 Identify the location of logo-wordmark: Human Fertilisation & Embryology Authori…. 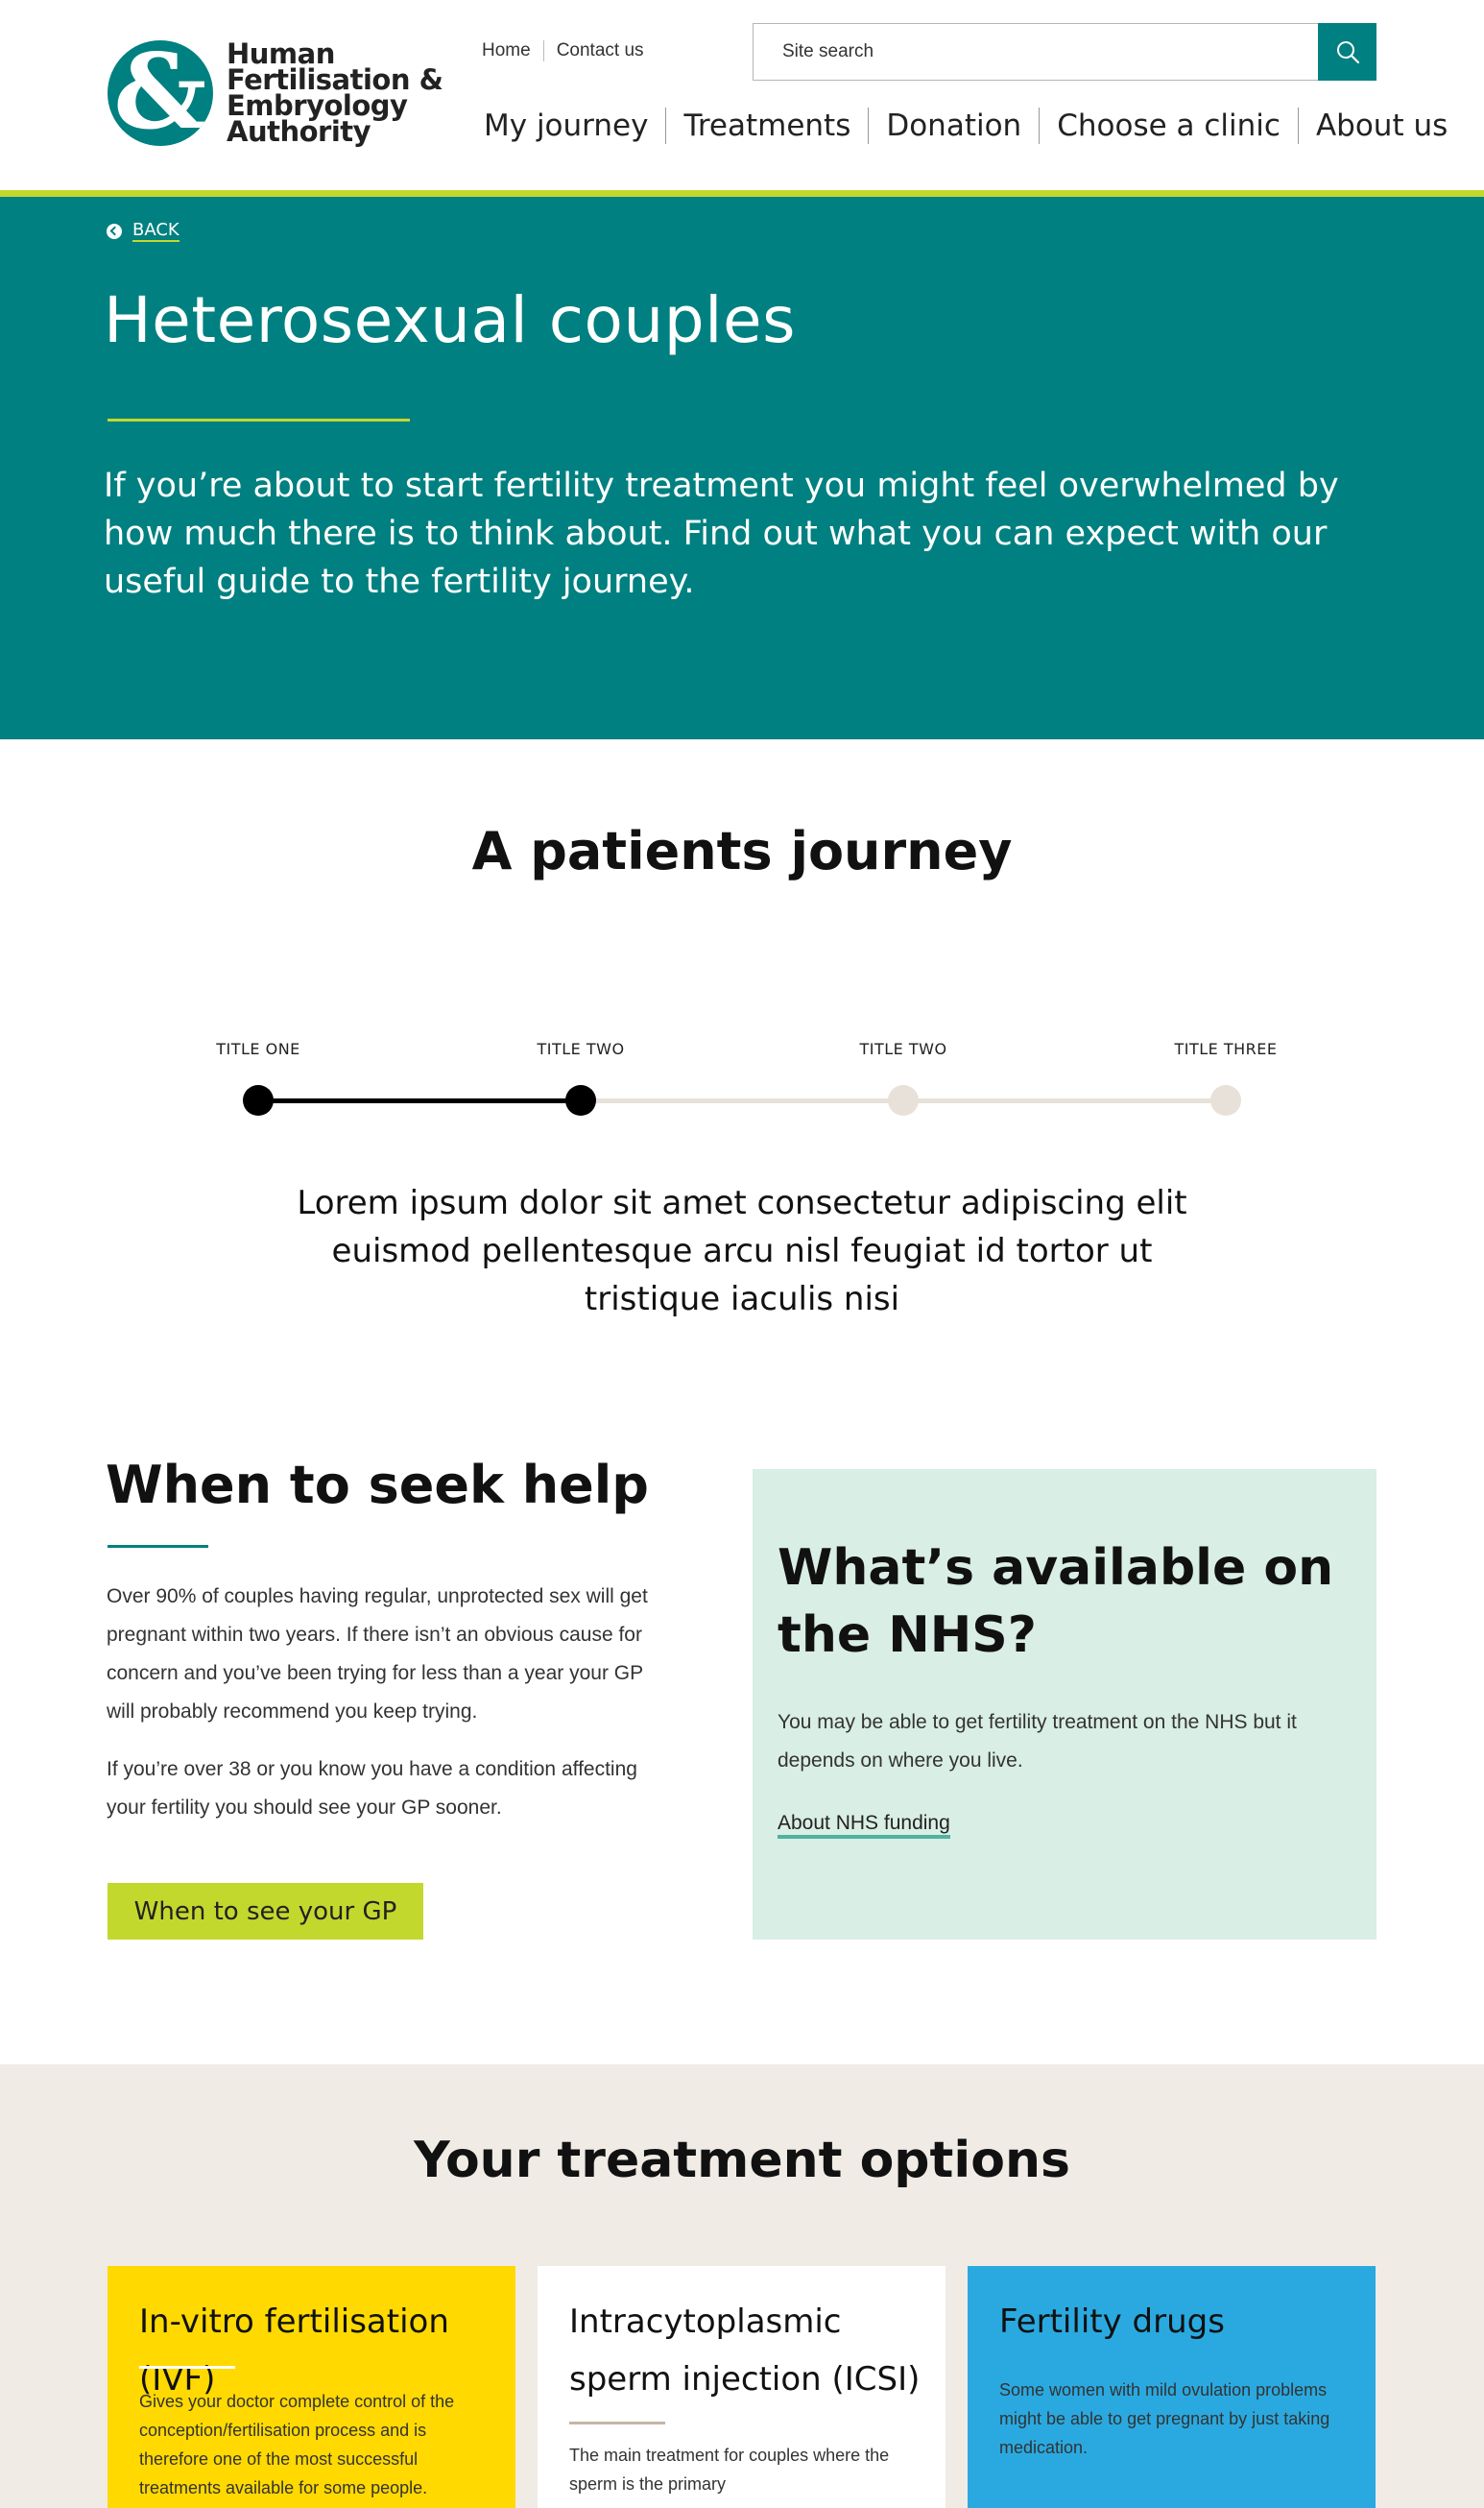
(335, 93).